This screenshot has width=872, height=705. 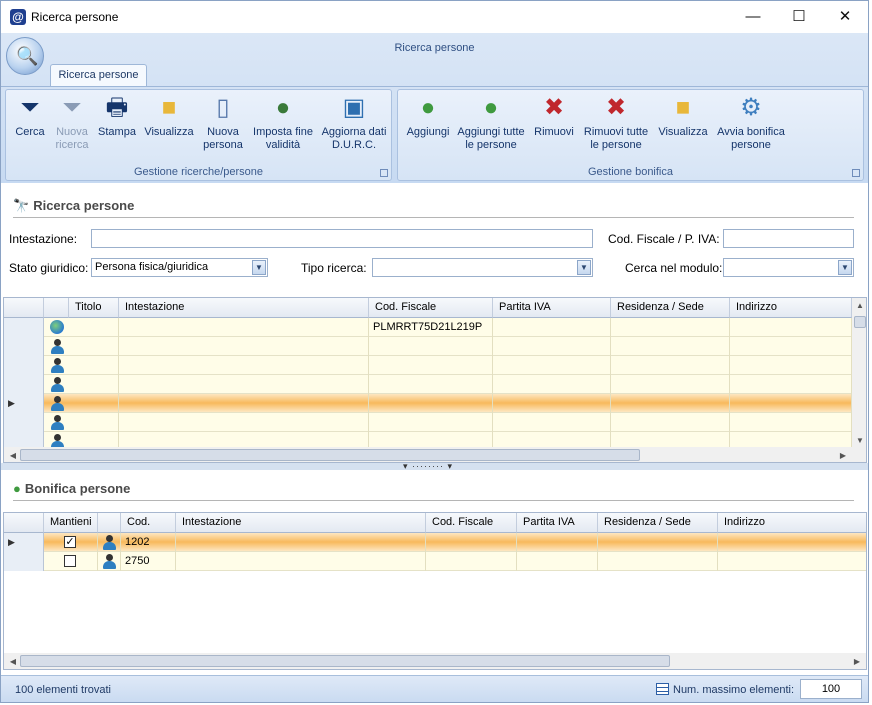 What do you see at coordinates (554, 116) in the screenshot?
I see `rimuovi-button: ✖ Rimuovi` at bounding box center [554, 116].